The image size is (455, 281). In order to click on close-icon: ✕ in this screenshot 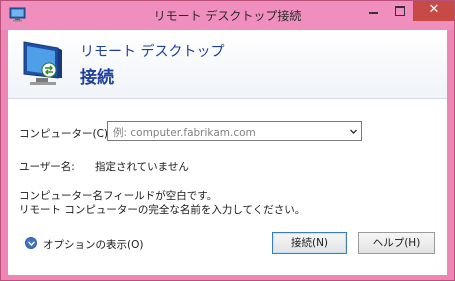, I will do `click(434, 9)`.